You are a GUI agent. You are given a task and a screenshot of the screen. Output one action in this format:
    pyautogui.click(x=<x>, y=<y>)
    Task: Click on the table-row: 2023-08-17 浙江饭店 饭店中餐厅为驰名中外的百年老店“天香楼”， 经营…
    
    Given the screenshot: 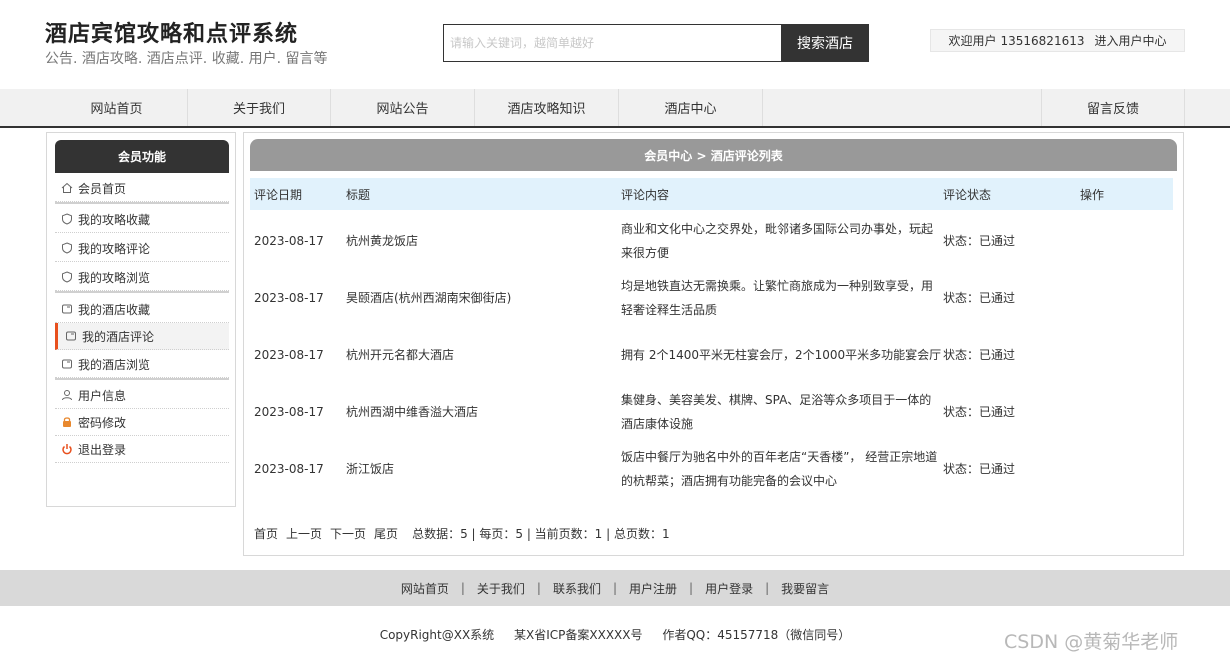 What is the action you would take?
    pyautogui.click(x=711, y=468)
    